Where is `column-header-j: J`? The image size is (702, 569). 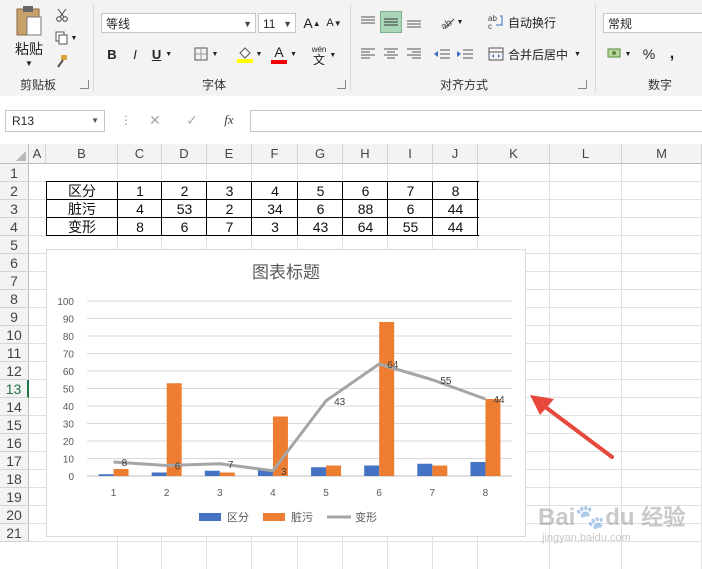 column-header-j: J is located at coordinates (455, 154).